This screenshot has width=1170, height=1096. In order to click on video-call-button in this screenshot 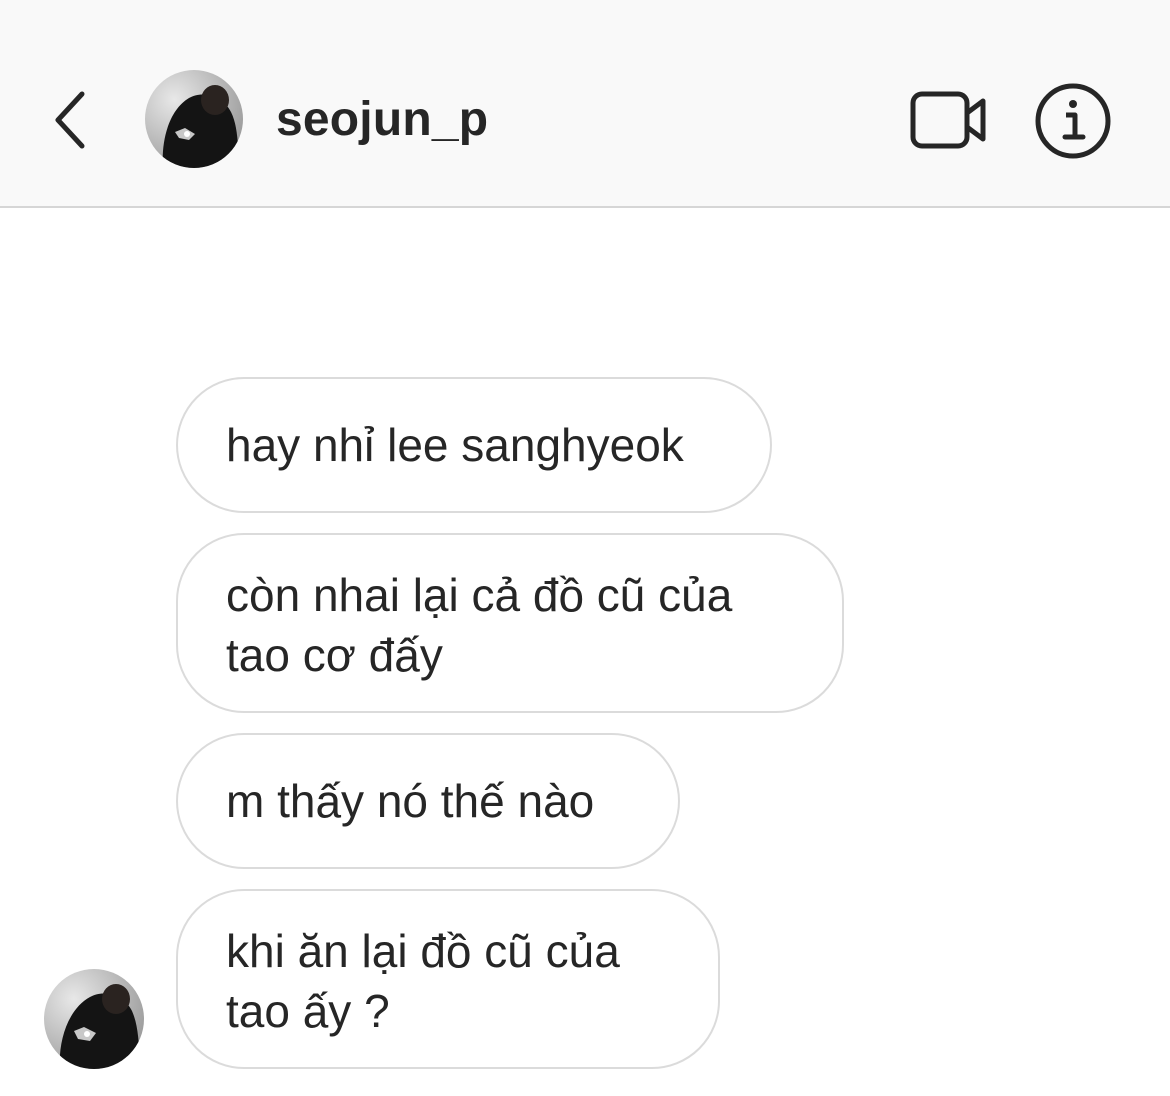, I will do `click(949, 120)`.